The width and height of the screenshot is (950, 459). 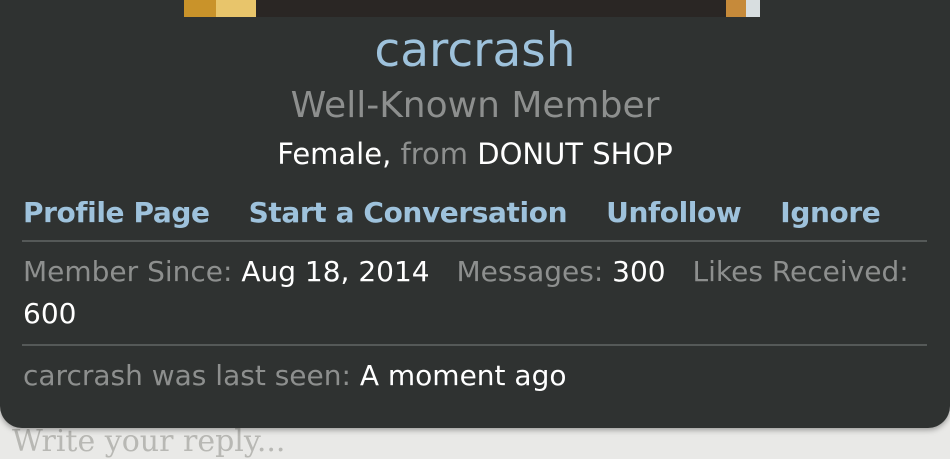 What do you see at coordinates (434, 154) in the screenshot?
I see `from-label: from` at bounding box center [434, 154].